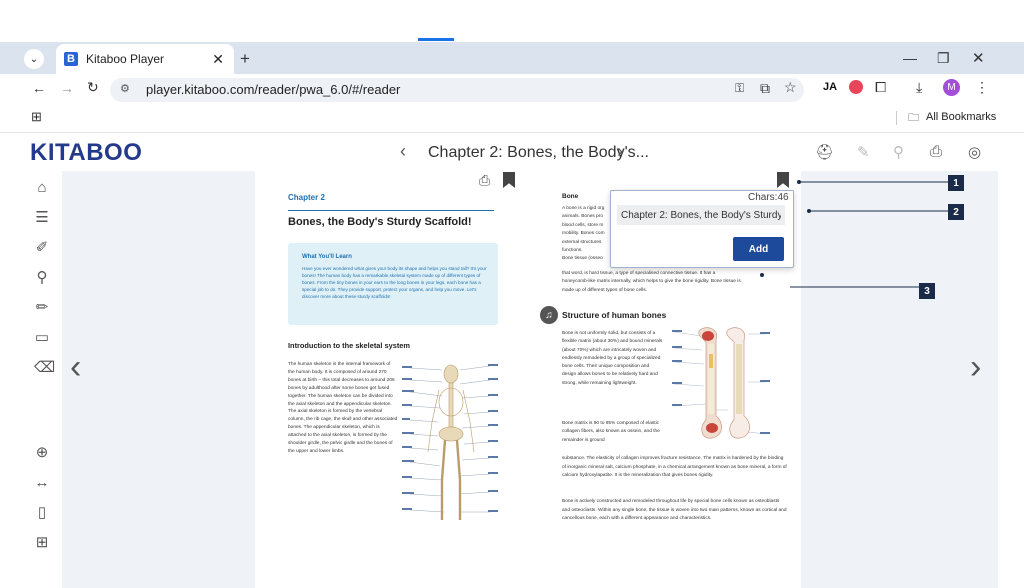  What do you see at coordinates (245, 59) in the screenshot?
I see `new-tab-icon: +` at bounding box center [245, 59].